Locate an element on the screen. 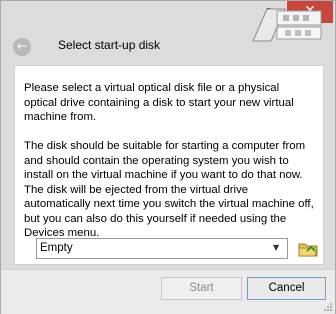  disk-select-dropdown: Empty ▼ is located at coordinates (162, 248).